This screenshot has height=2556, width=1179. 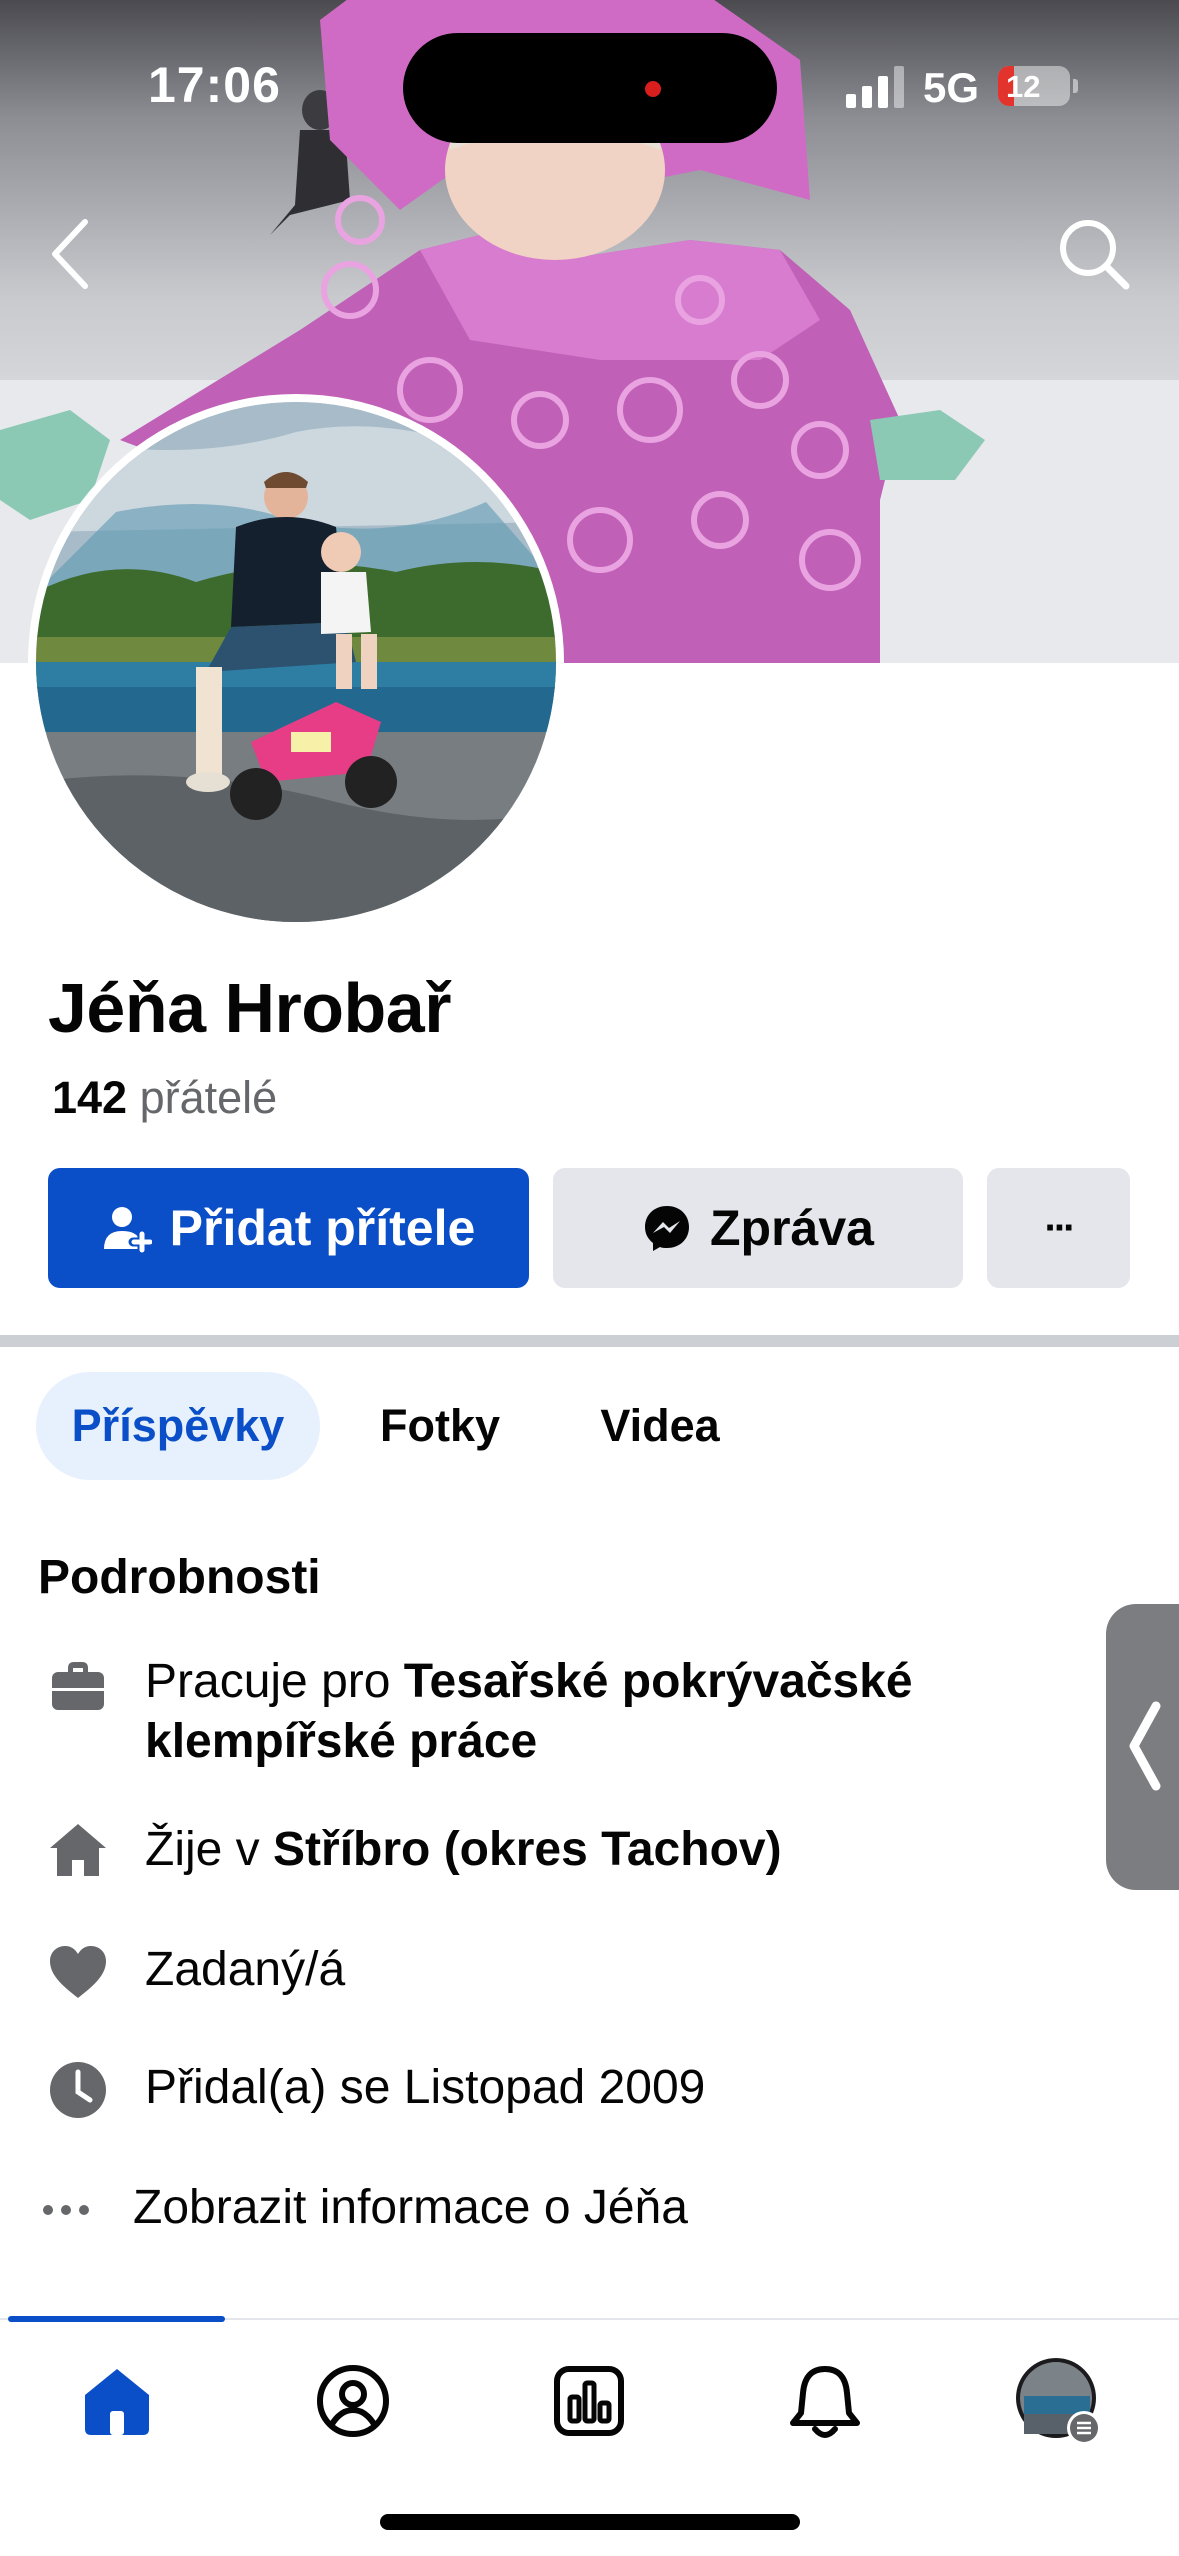 What do you see at coordinates (78, 1850) in the screenshot?
I see `home-detail-icon` at bounding box center [78, 1850].